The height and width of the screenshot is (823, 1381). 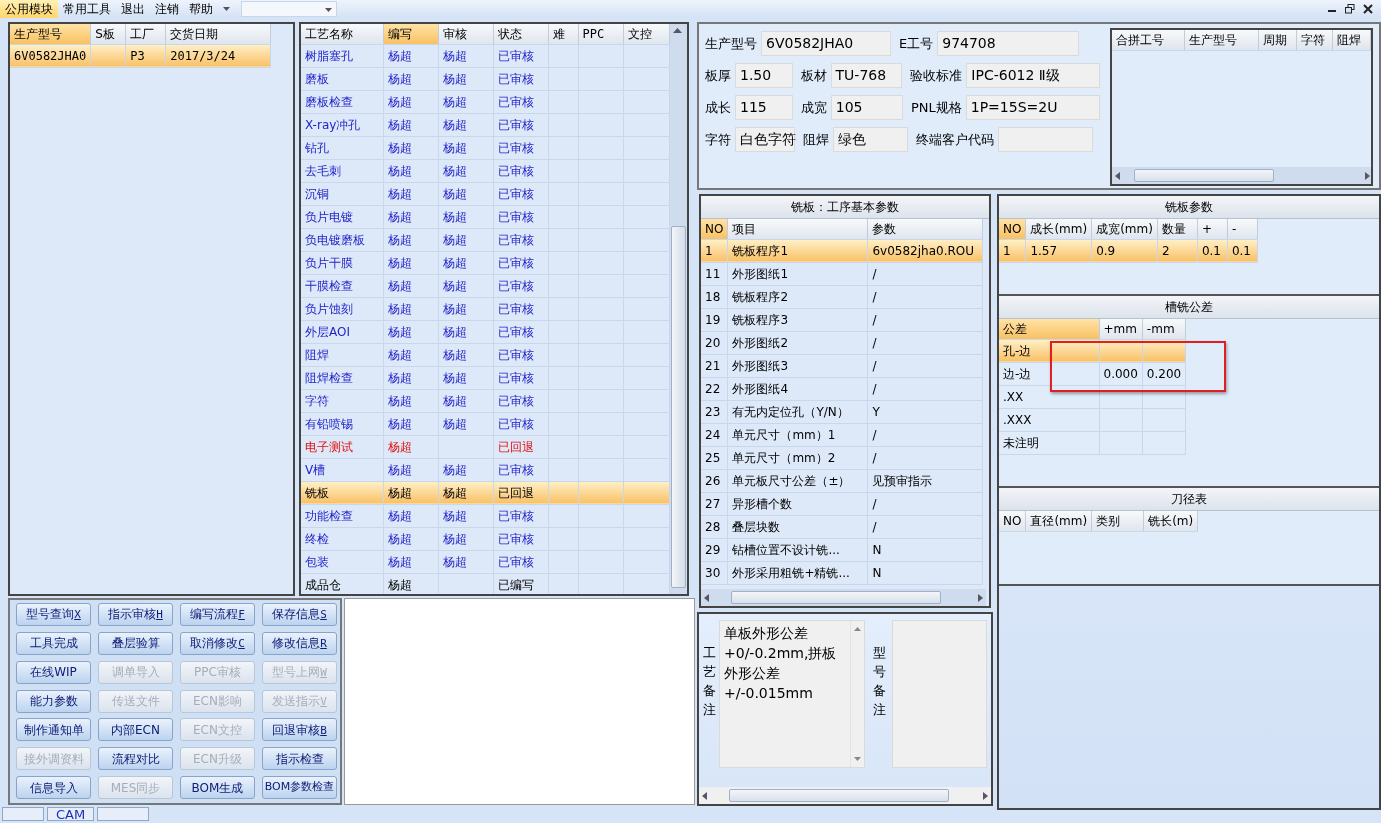 What do you see at coordinates (1117, 521) in the screenshot?
I see `column-header: 类别` at bounding box center [1117, 521].